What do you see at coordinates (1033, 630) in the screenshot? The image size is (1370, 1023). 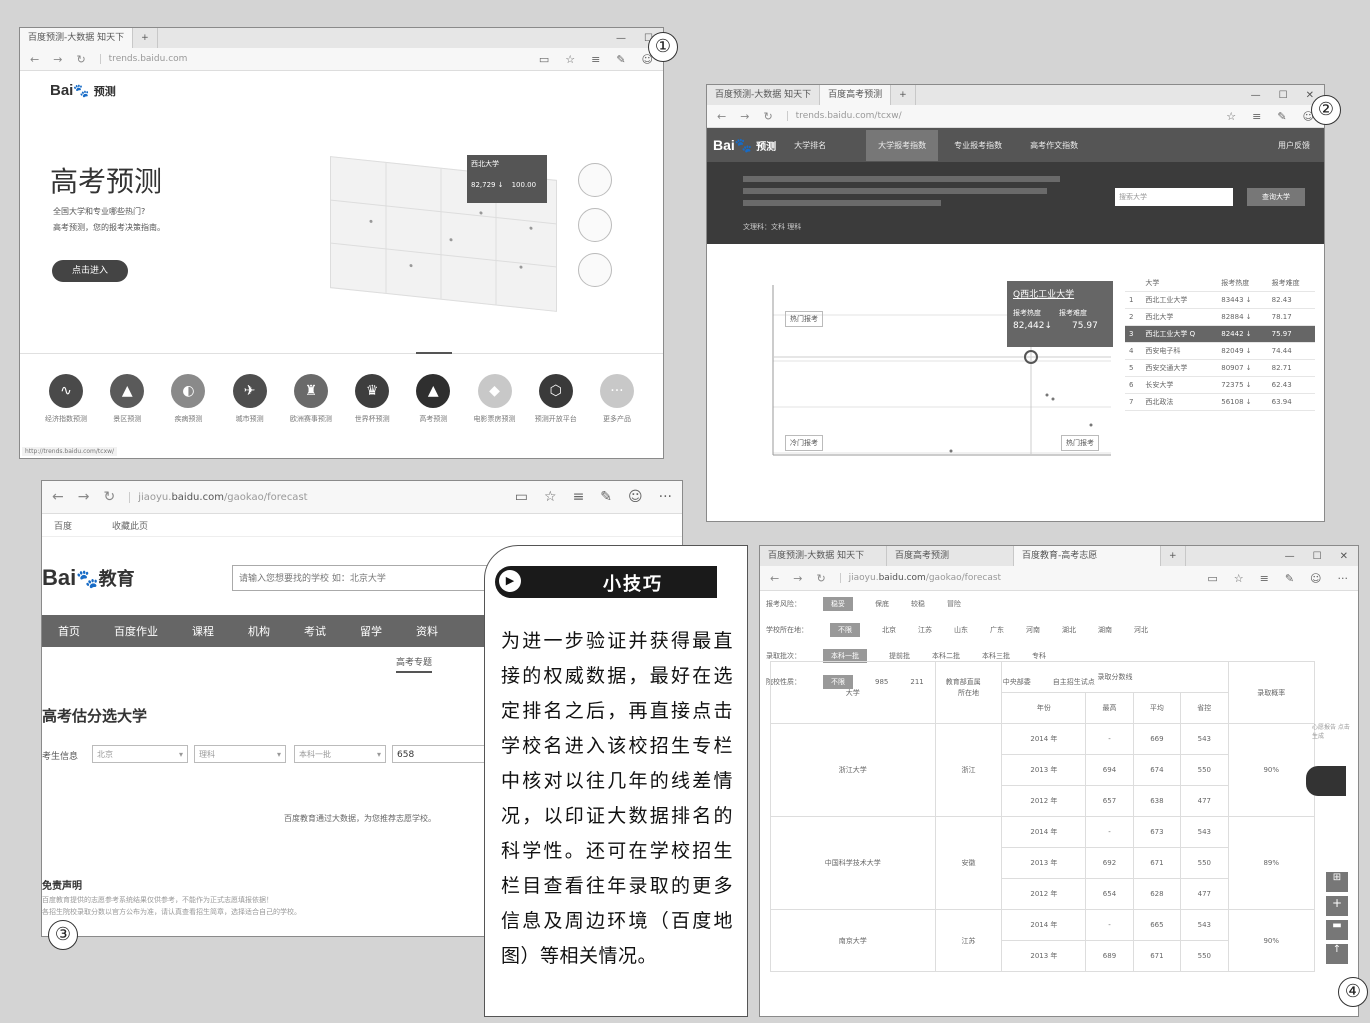 I see `filter-option: 河南` at bounding box center [1033, 630].